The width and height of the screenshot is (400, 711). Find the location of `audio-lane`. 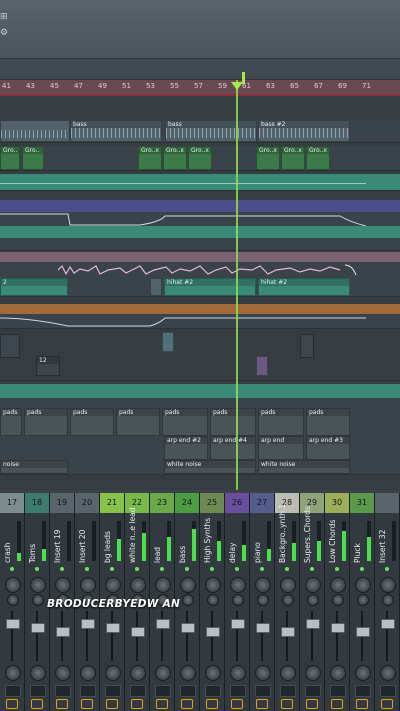

audio-lane is located at coordinates (200, 270).